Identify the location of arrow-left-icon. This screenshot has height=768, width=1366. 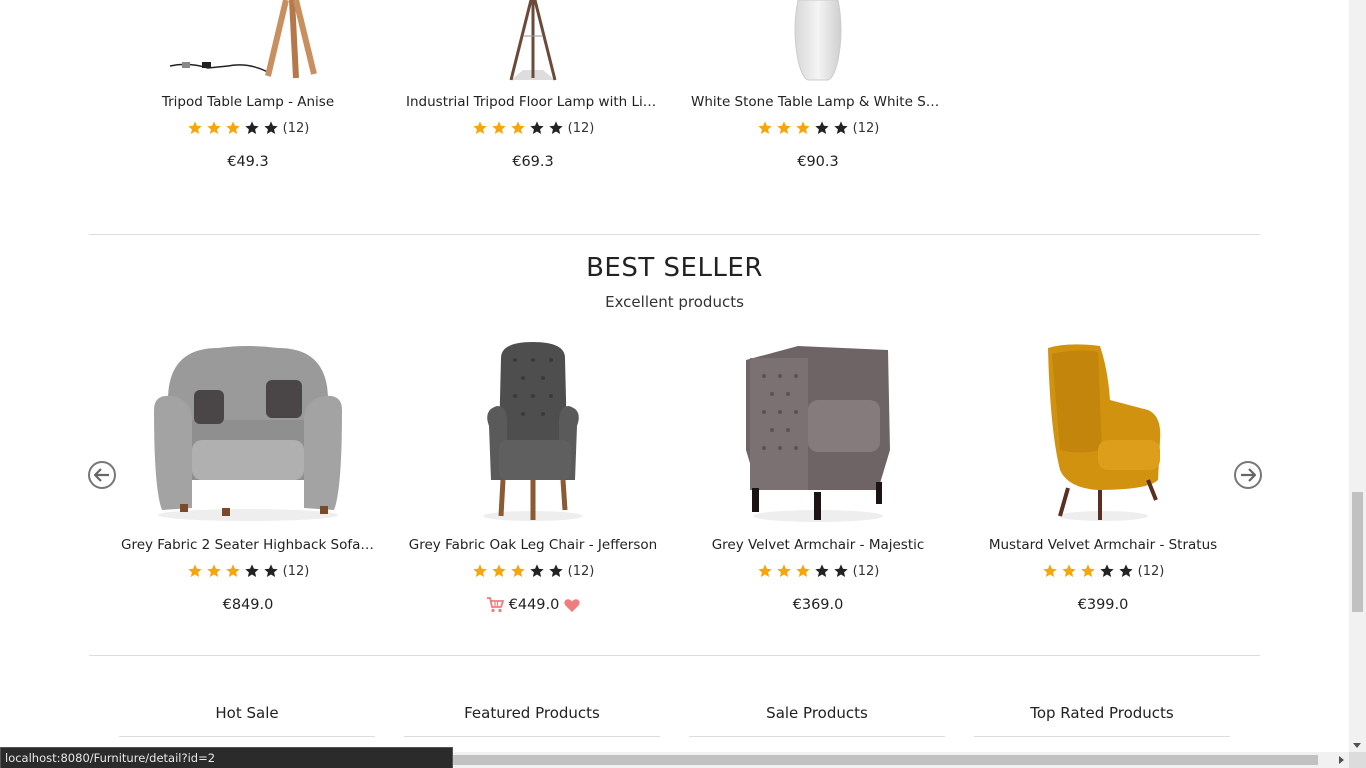
(101, 475).